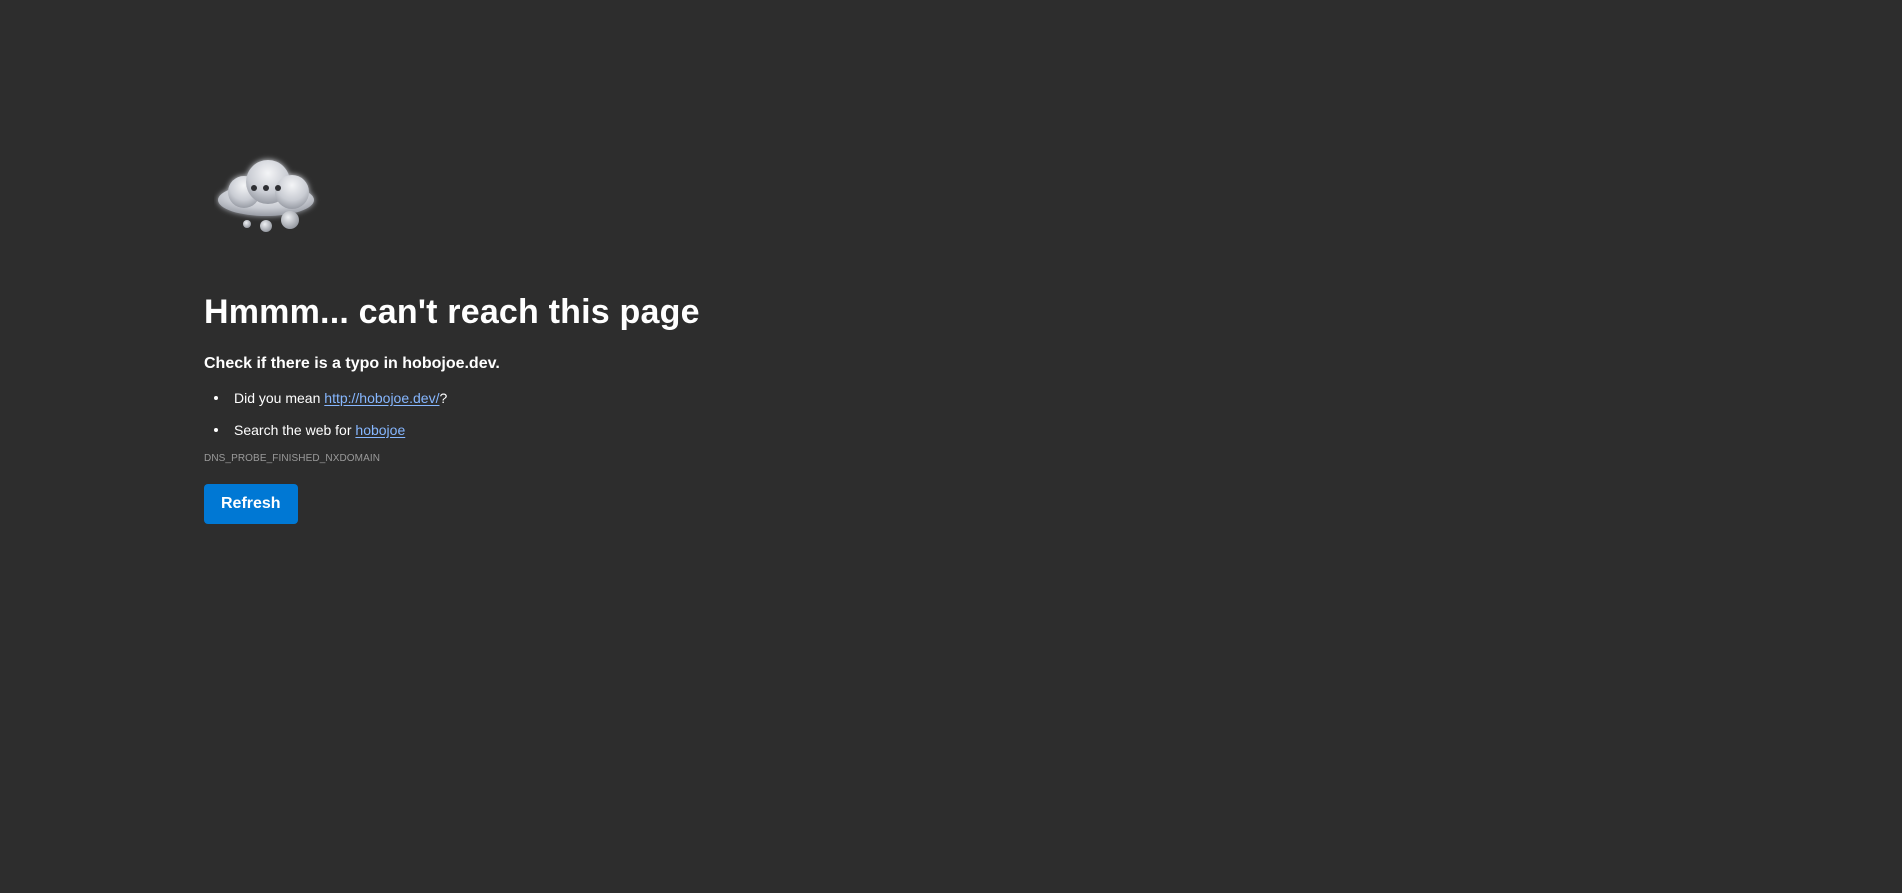 This screenshot has width=1902, height=893. I want to click on search-web-link: hobojoe, so click(380, 430).